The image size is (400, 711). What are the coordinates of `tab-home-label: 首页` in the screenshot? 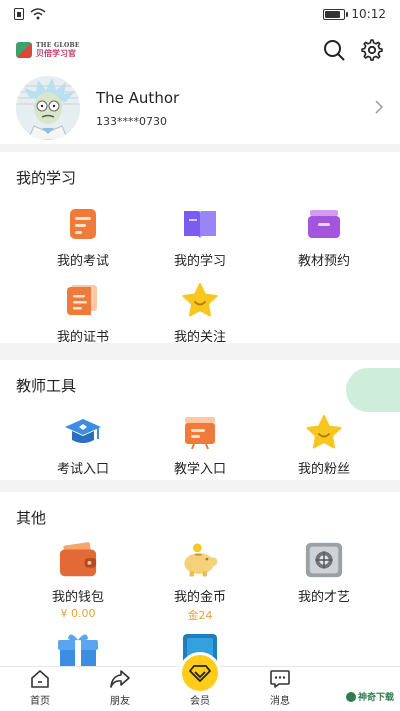 It's located at (40, 701).